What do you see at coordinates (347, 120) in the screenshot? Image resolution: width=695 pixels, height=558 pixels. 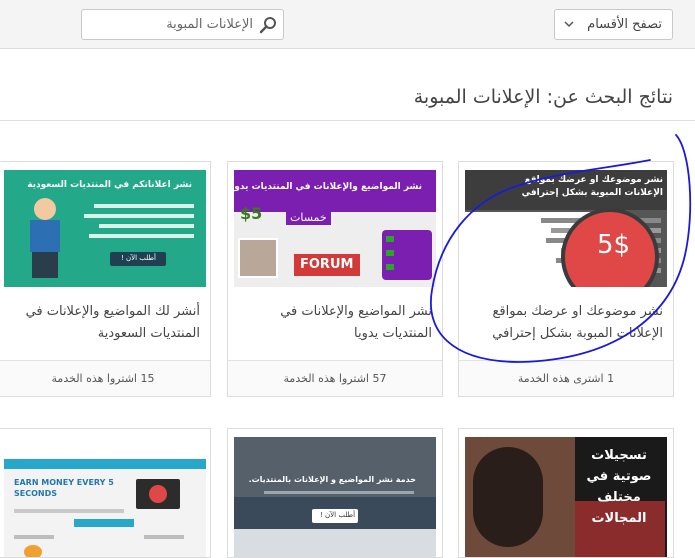 I see `divider` at bounding box center [347, 120].